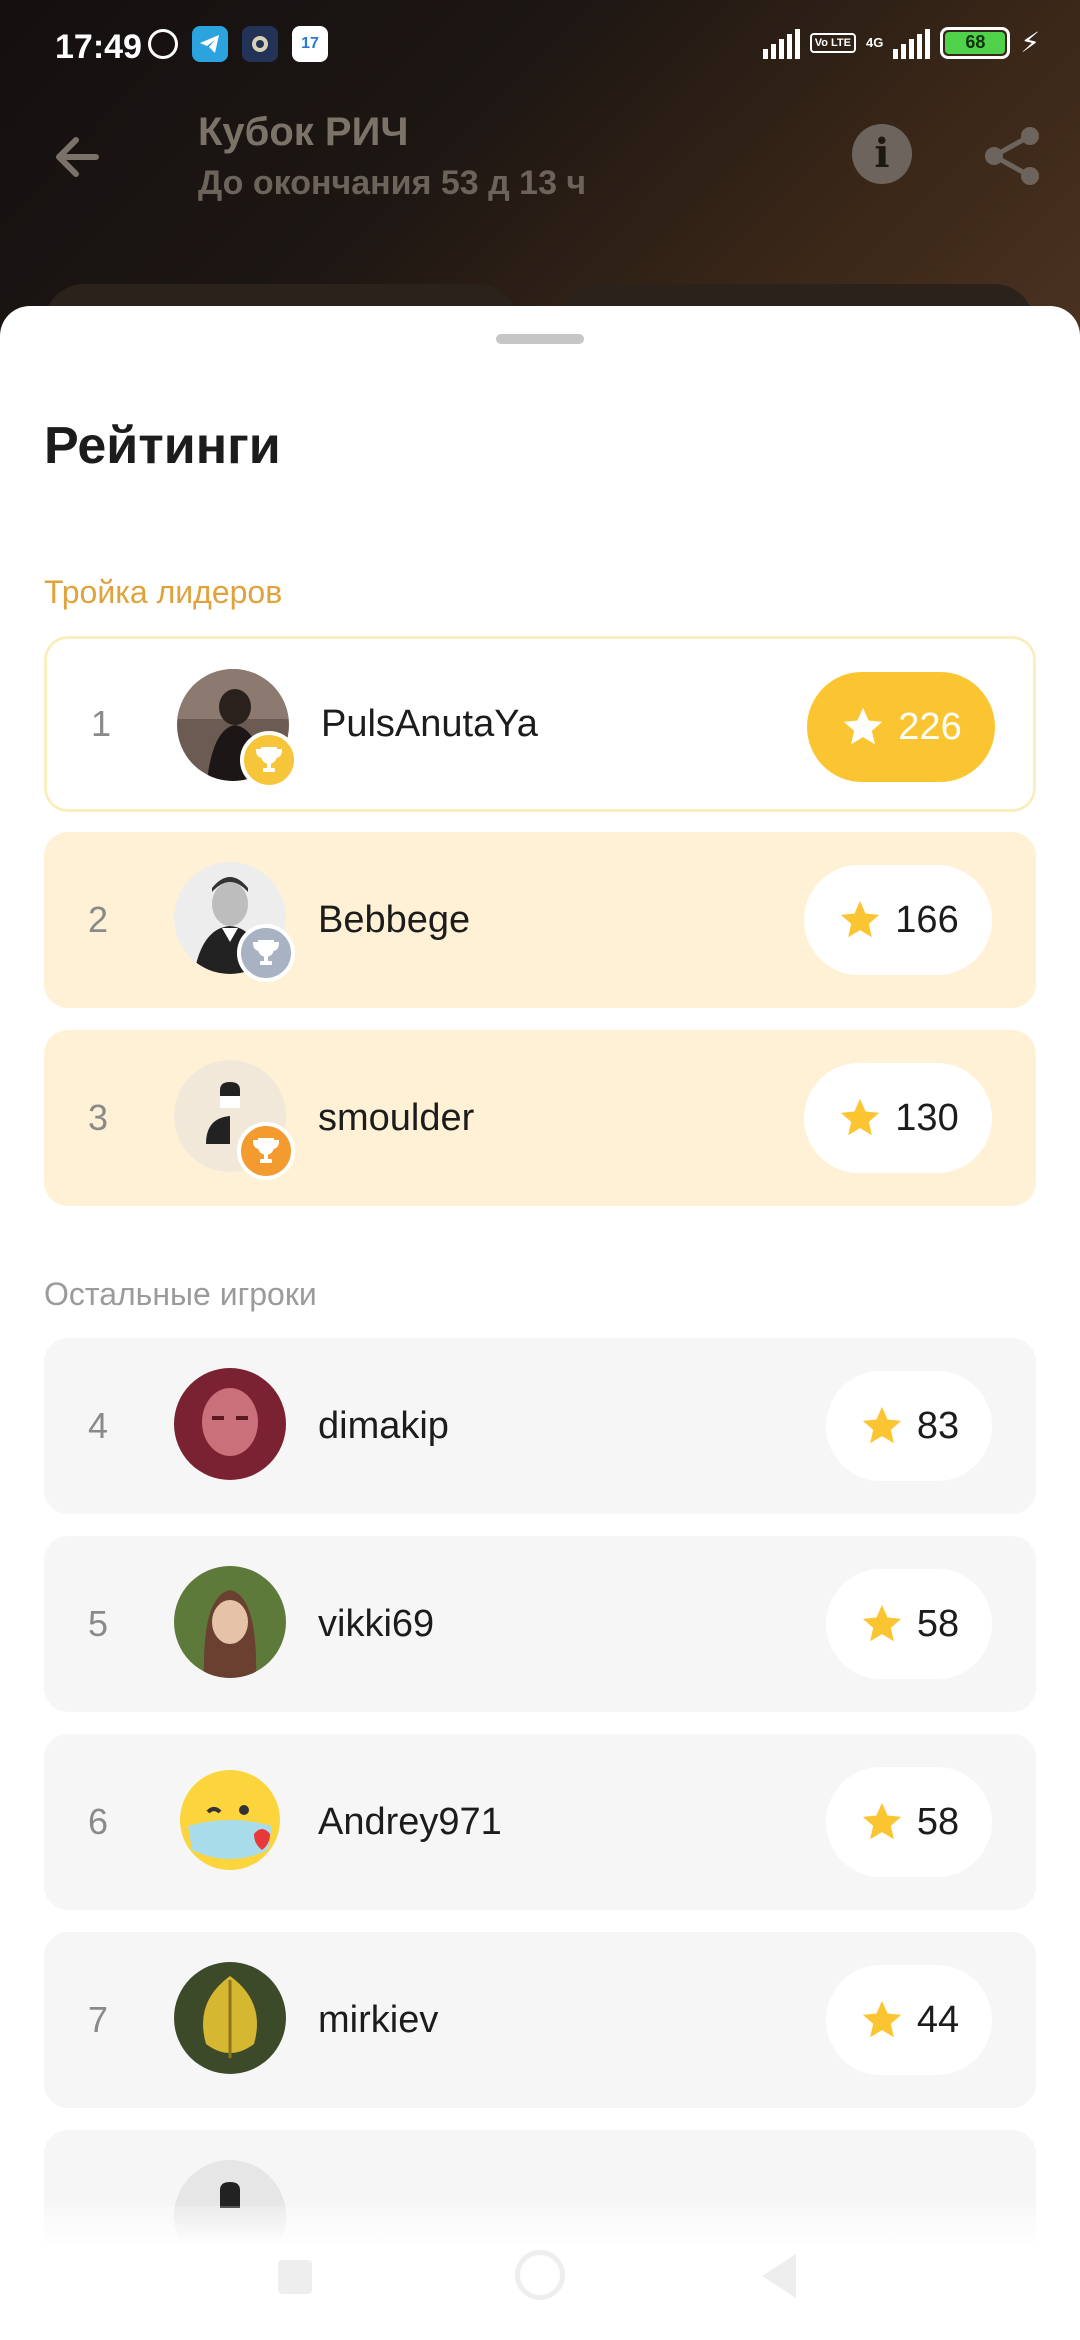  I want to click on home-button, so click(540, 2275).